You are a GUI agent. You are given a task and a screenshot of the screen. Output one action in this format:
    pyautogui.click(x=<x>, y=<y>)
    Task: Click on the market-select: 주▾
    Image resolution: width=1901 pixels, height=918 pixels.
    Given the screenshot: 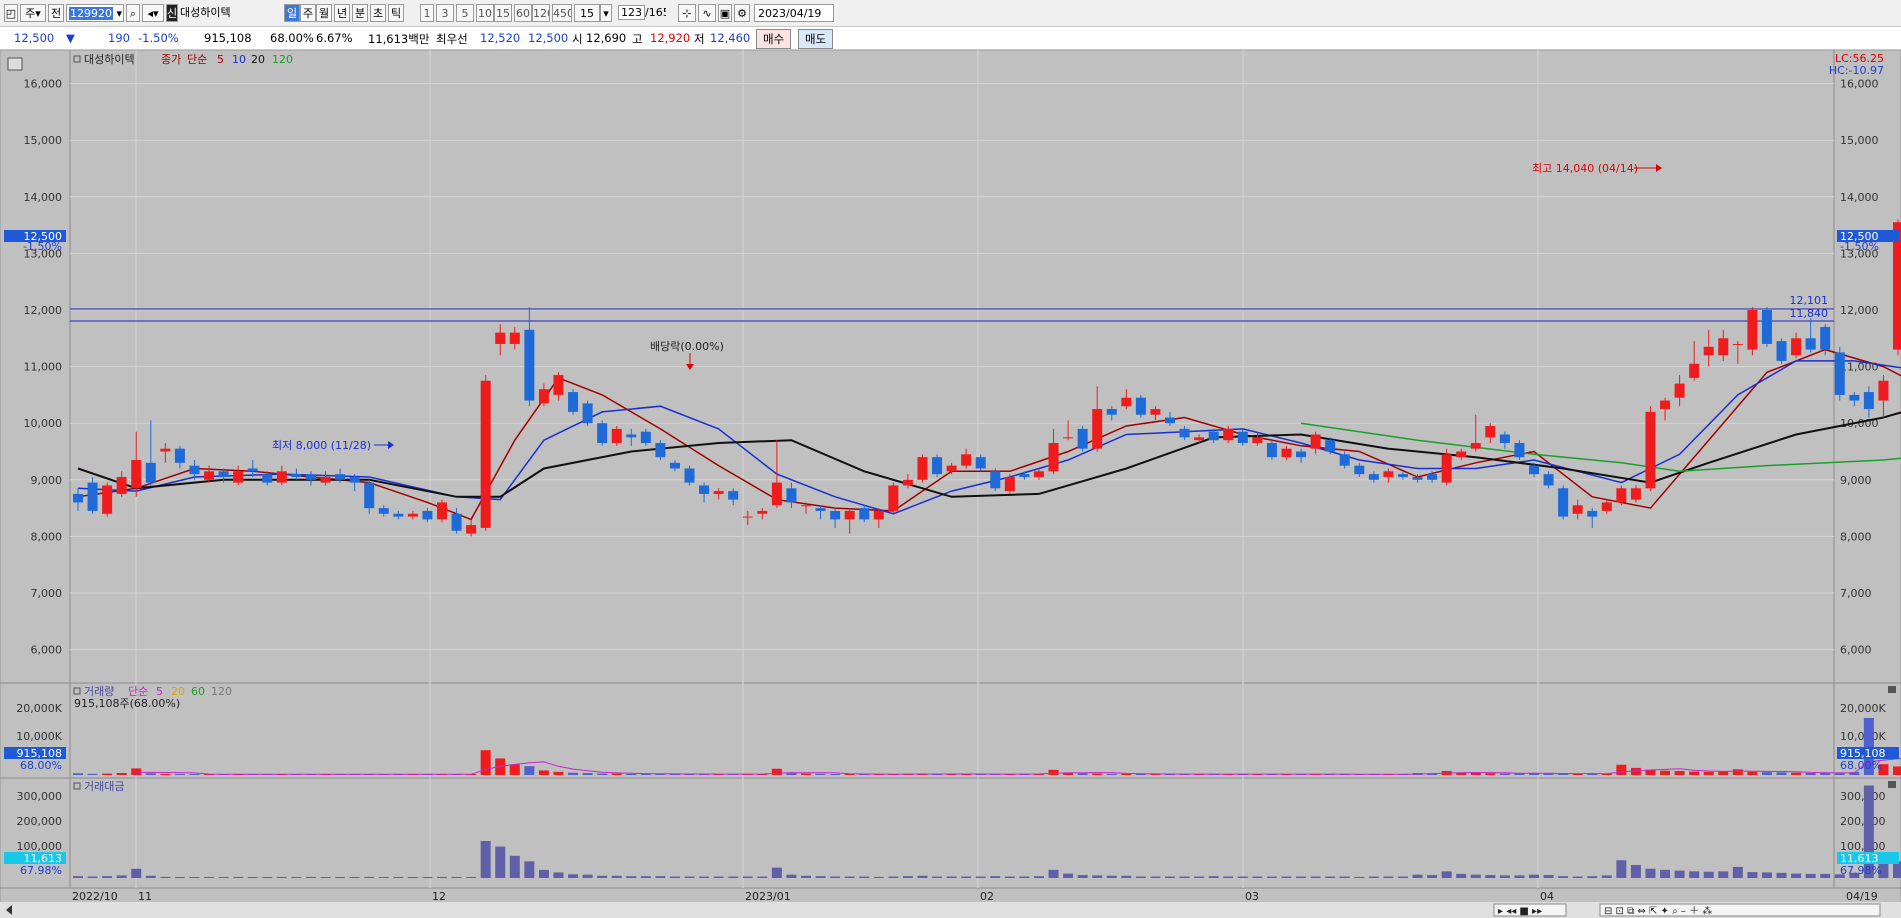 What is the action you would take?
    pyautogui.click(x=33, y=13)
    